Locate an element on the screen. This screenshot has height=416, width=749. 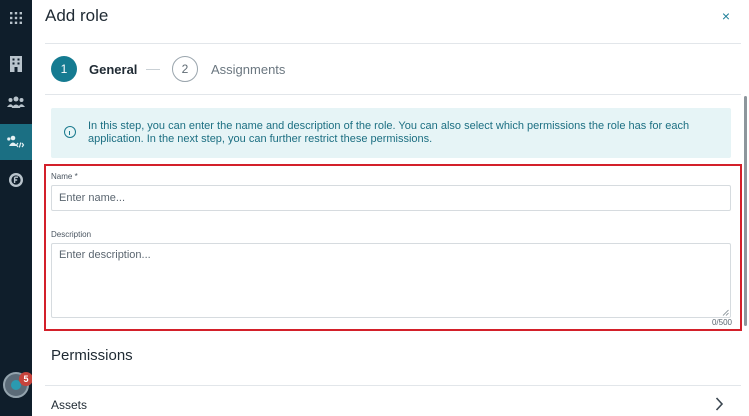
stepper-divider is located at coordinates (393, 94).